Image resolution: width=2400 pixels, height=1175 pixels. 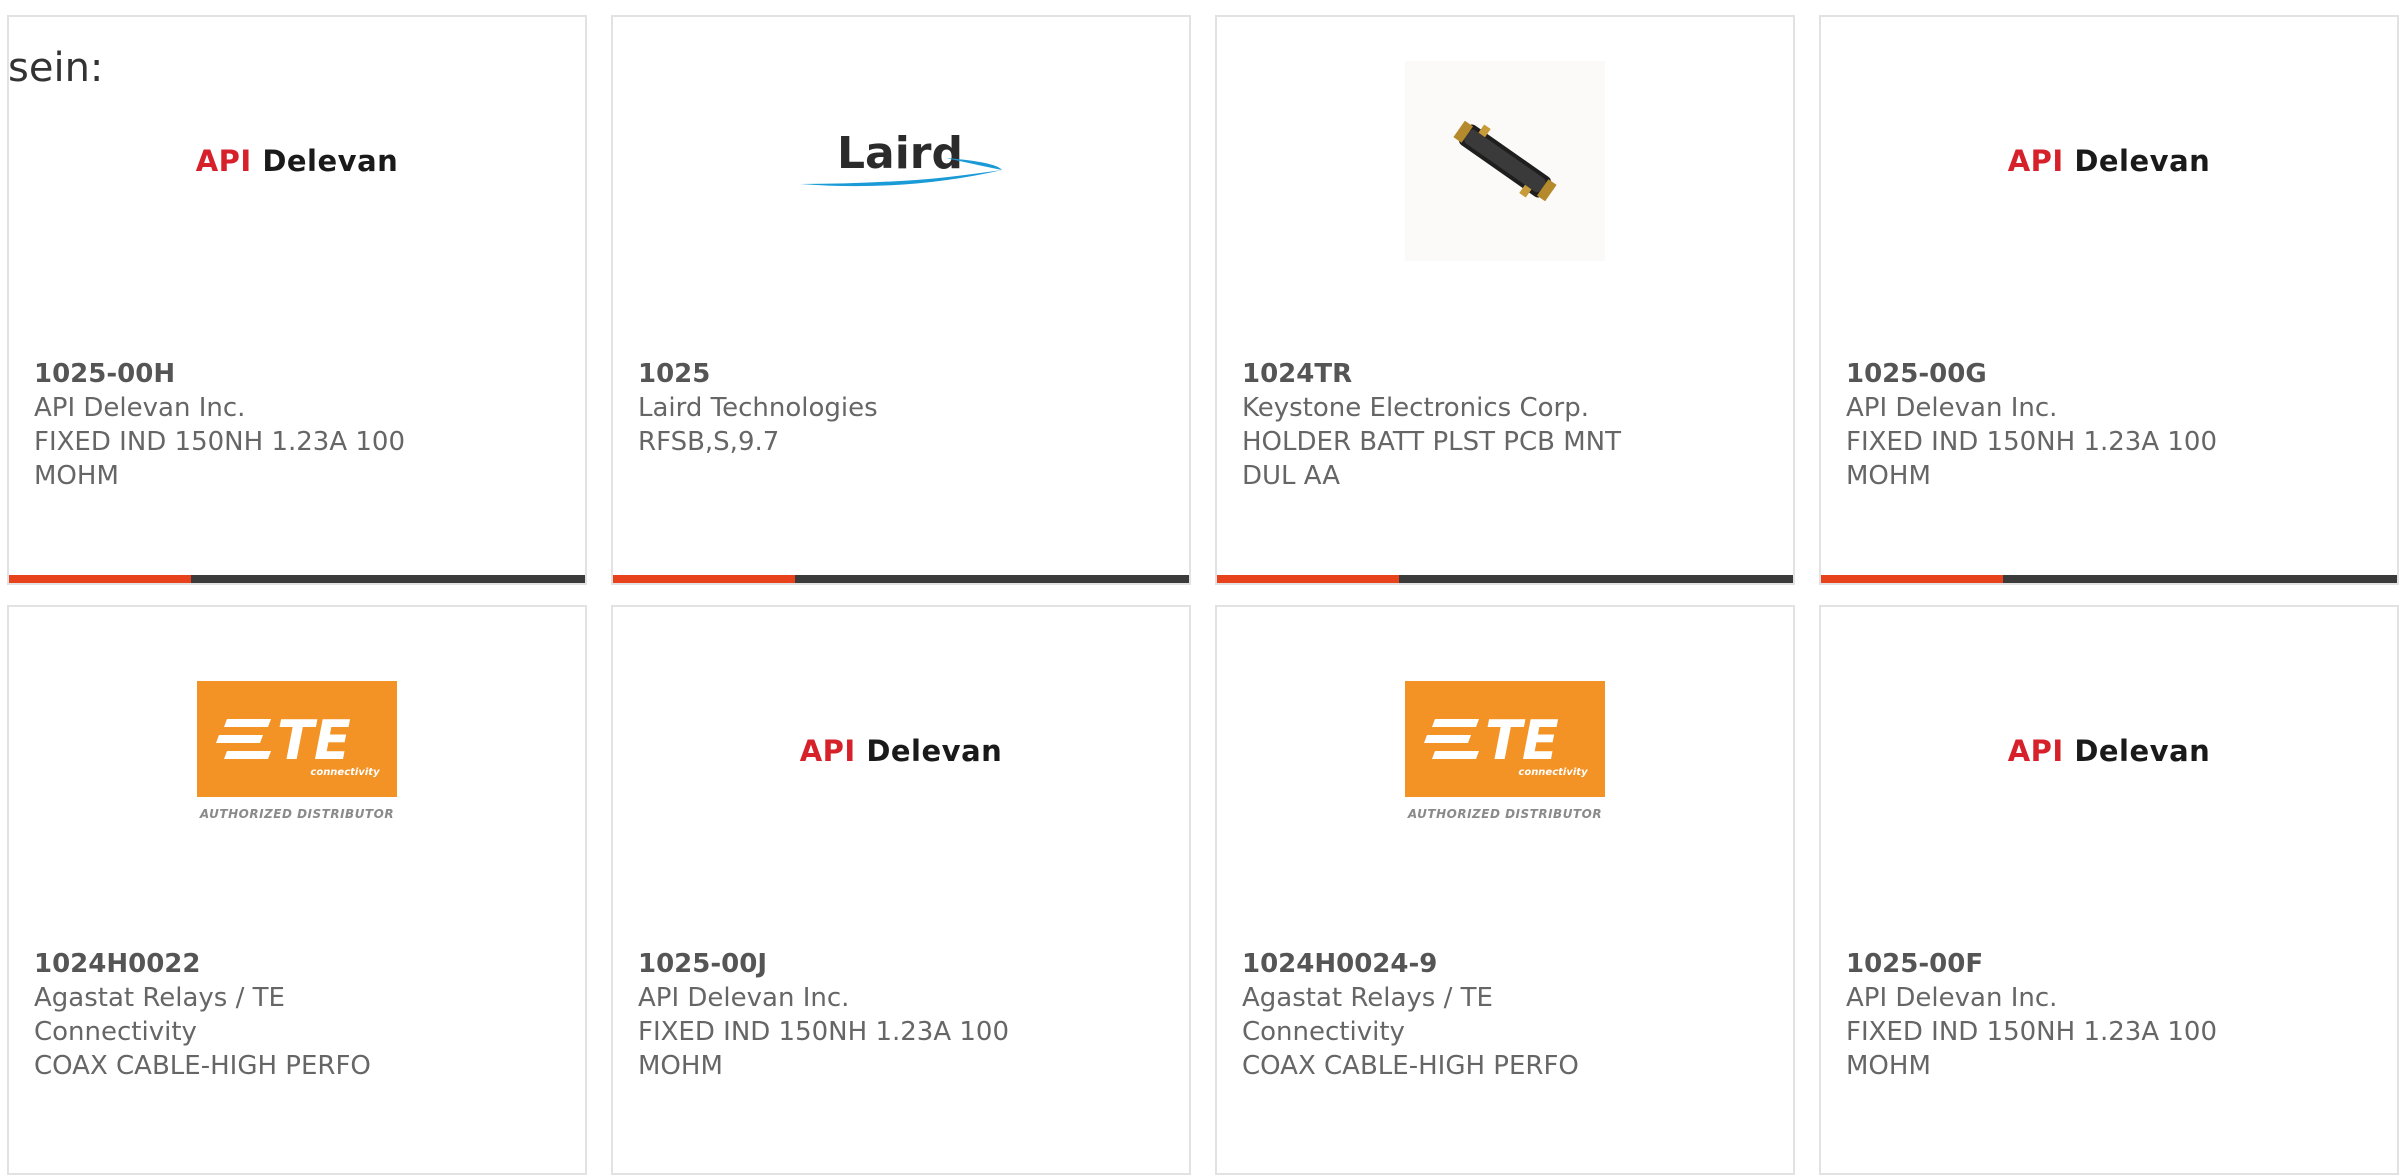 I want to click on part-number-link: 1025, so click(x=848, y=374).